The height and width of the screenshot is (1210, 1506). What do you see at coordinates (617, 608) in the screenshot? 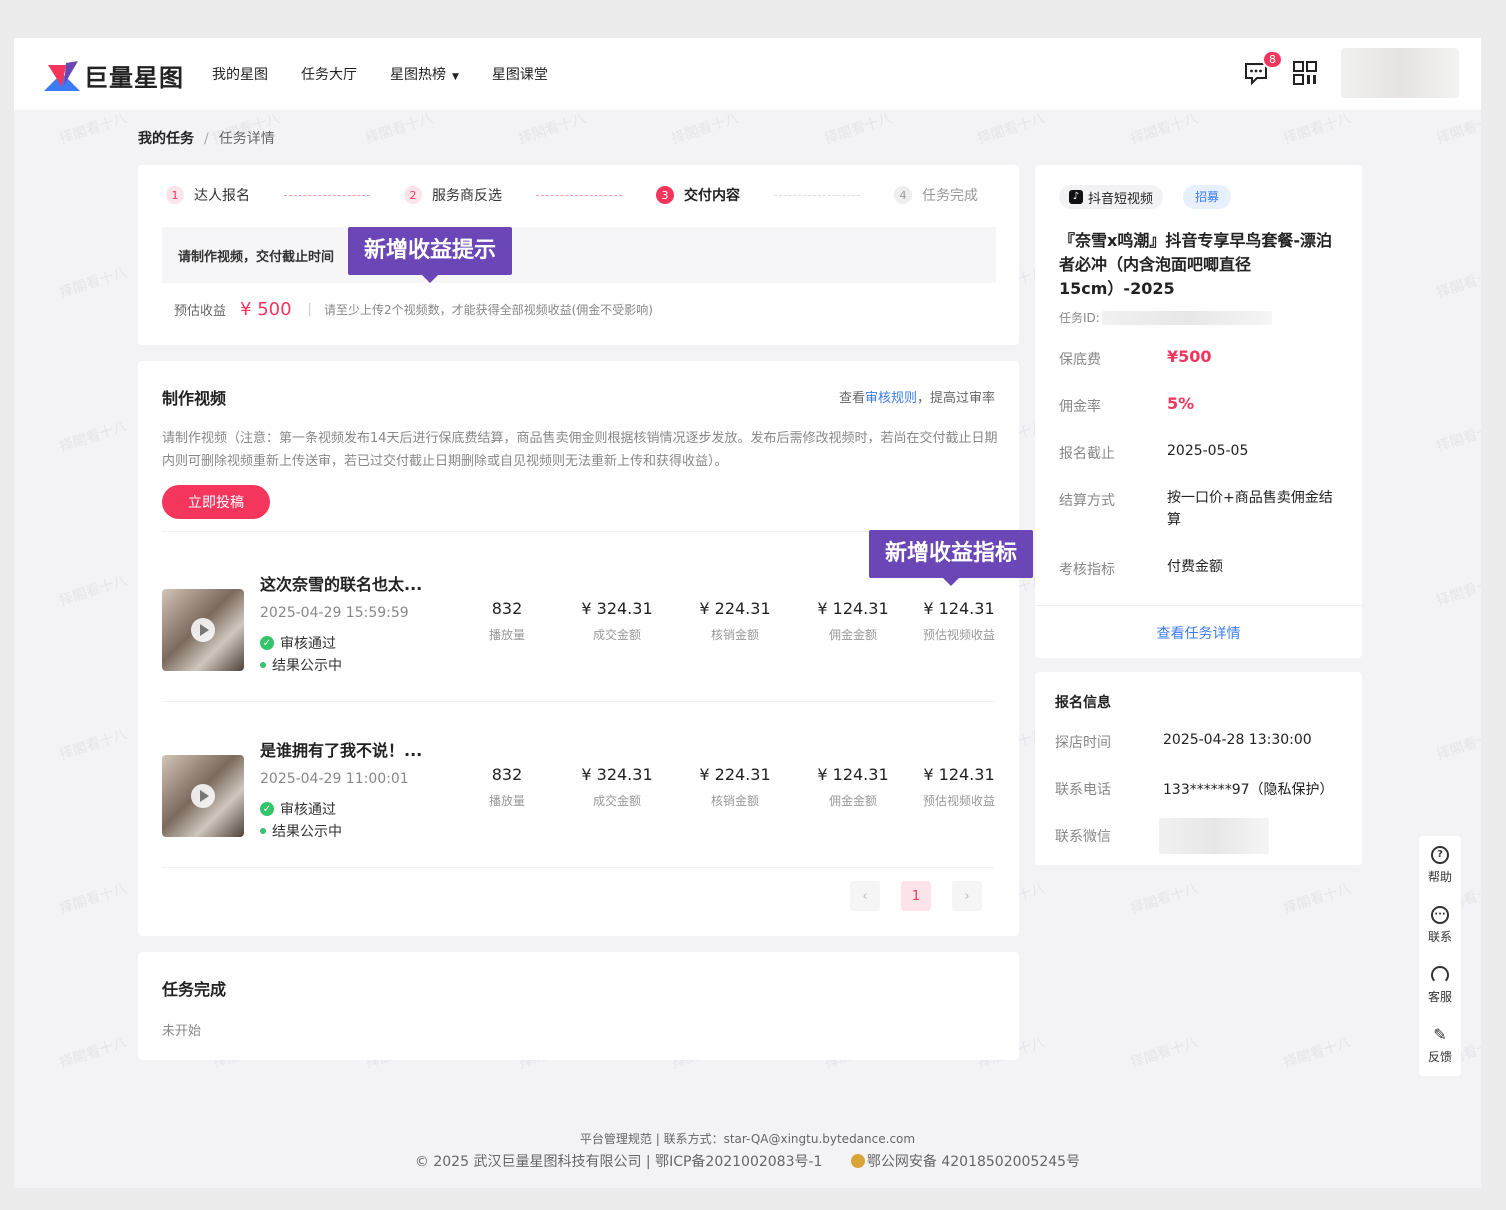
I see `metric-value: ¥ 324.31` at bounding box center [617, 608].